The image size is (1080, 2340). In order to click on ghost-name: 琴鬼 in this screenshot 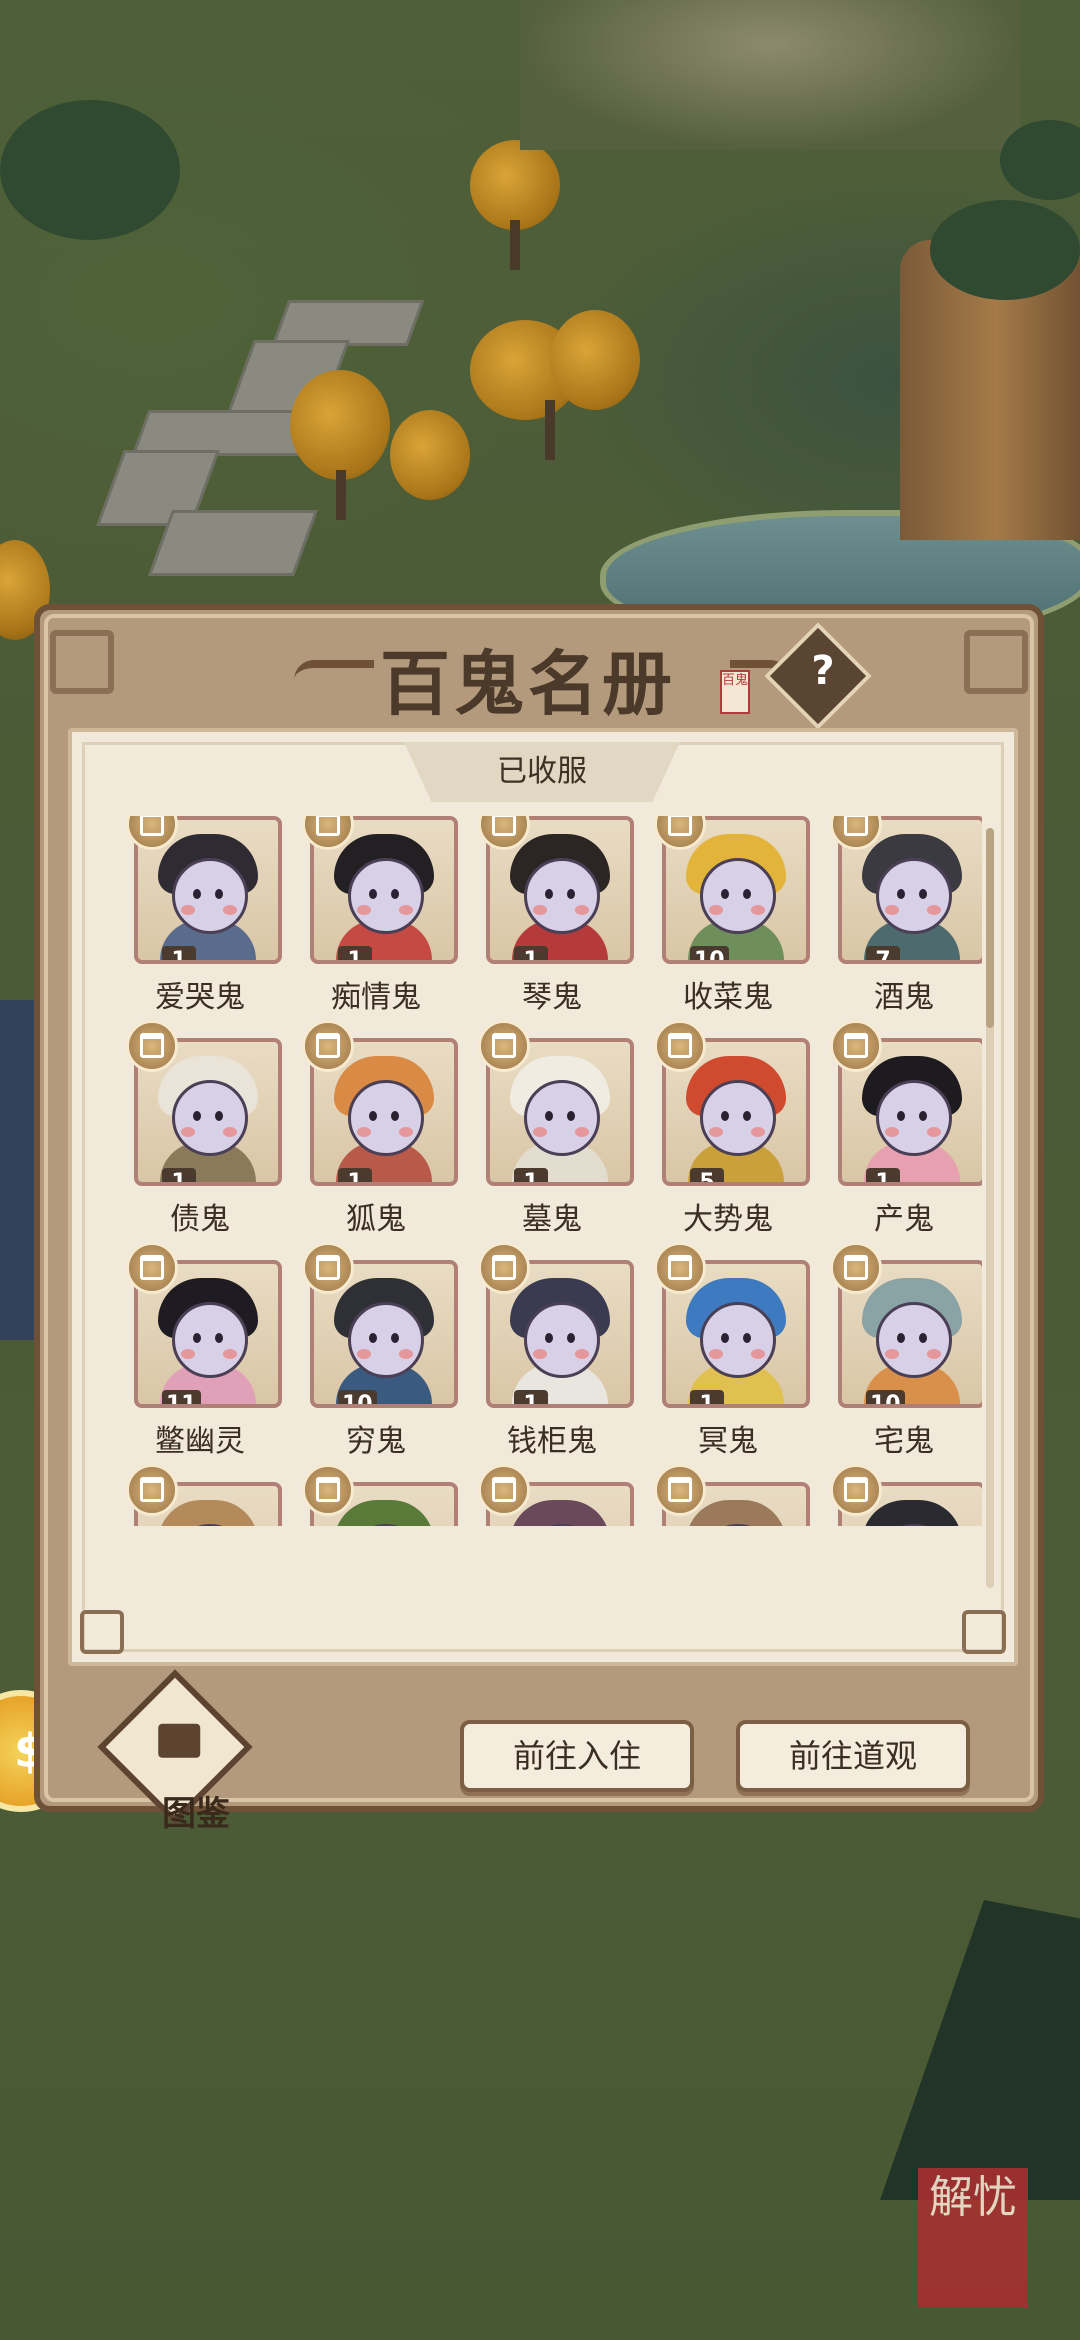, I will do `click(552, 997)`.